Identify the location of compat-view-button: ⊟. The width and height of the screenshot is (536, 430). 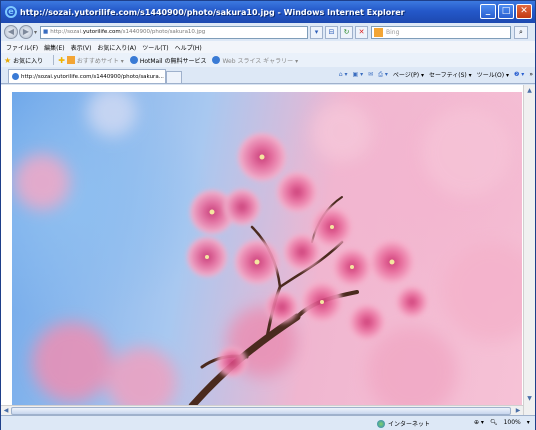
(332, 32).